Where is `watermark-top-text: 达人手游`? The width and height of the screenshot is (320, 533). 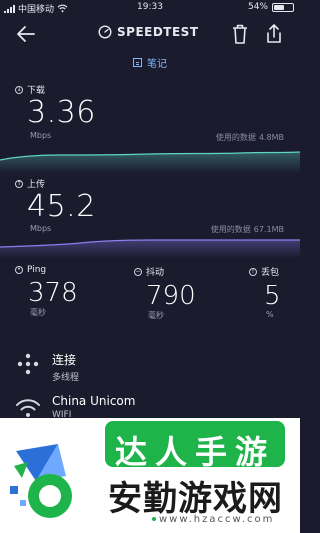 watermark-top-text: 达人手游 is located at coordinates (194, 452).